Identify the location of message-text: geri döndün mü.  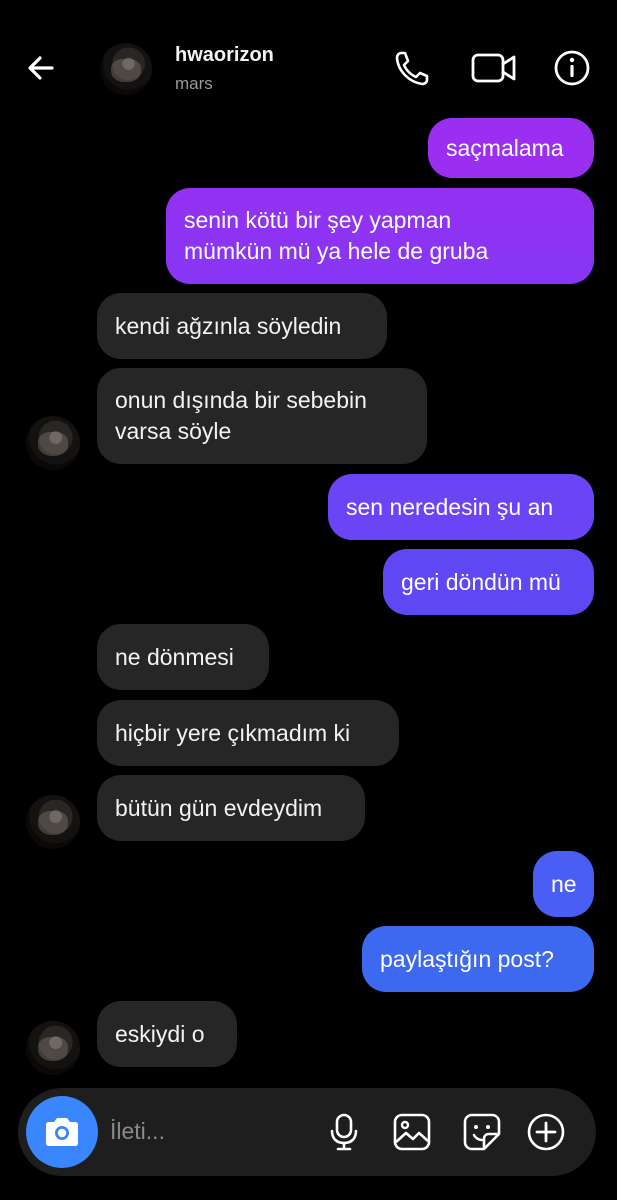
(481, 581).